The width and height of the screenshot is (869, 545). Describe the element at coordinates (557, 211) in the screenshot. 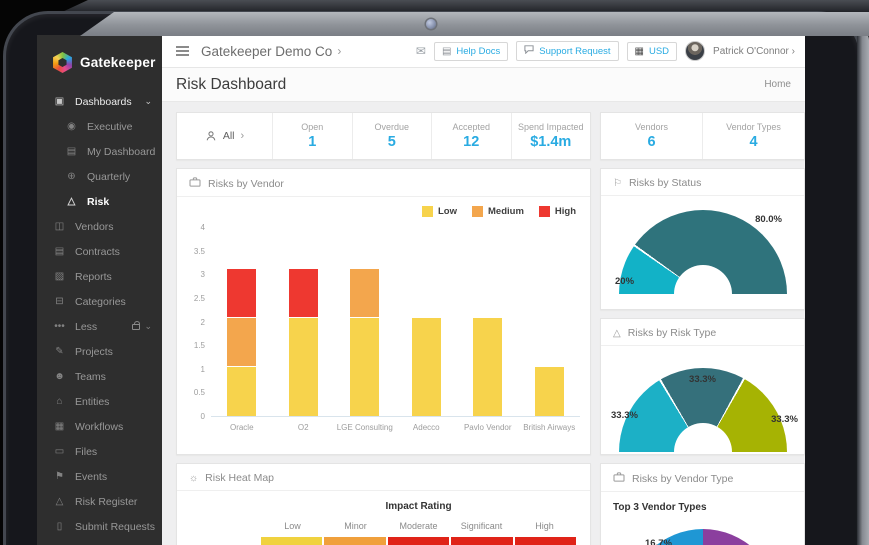

I see `legend-item: High` at that location.